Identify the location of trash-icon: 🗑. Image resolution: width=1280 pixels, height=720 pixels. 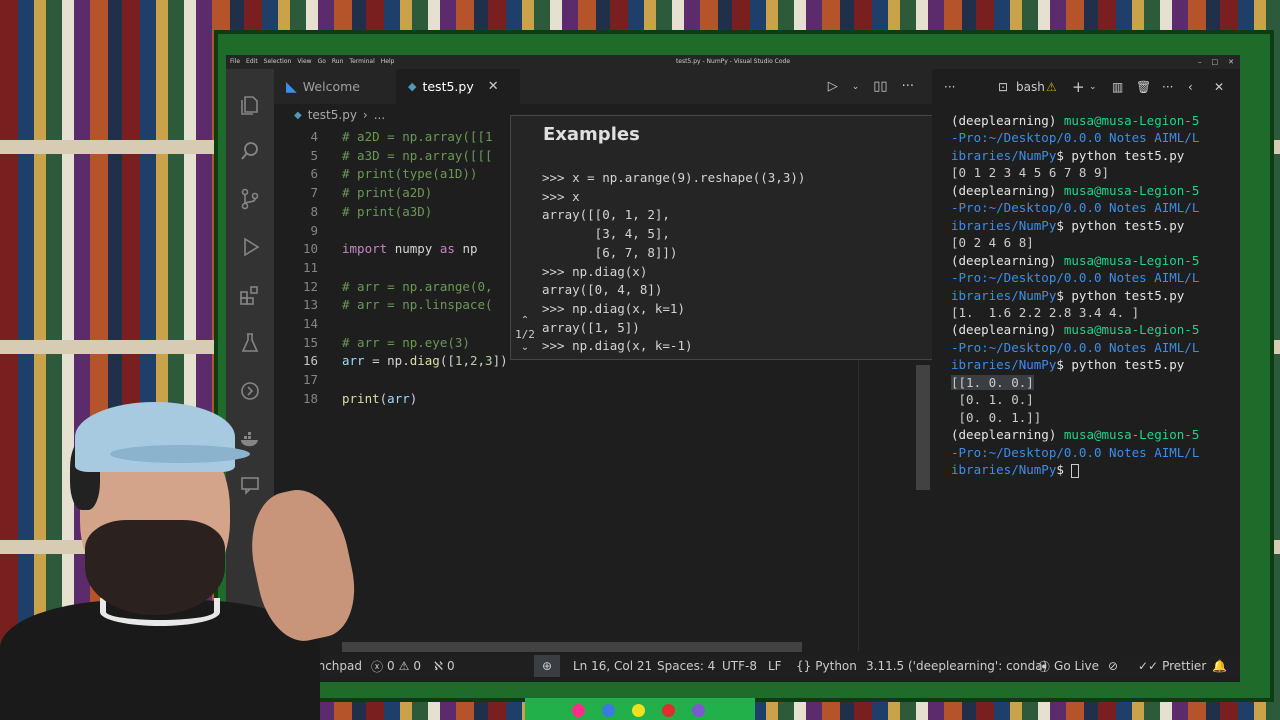
(1143, 87).